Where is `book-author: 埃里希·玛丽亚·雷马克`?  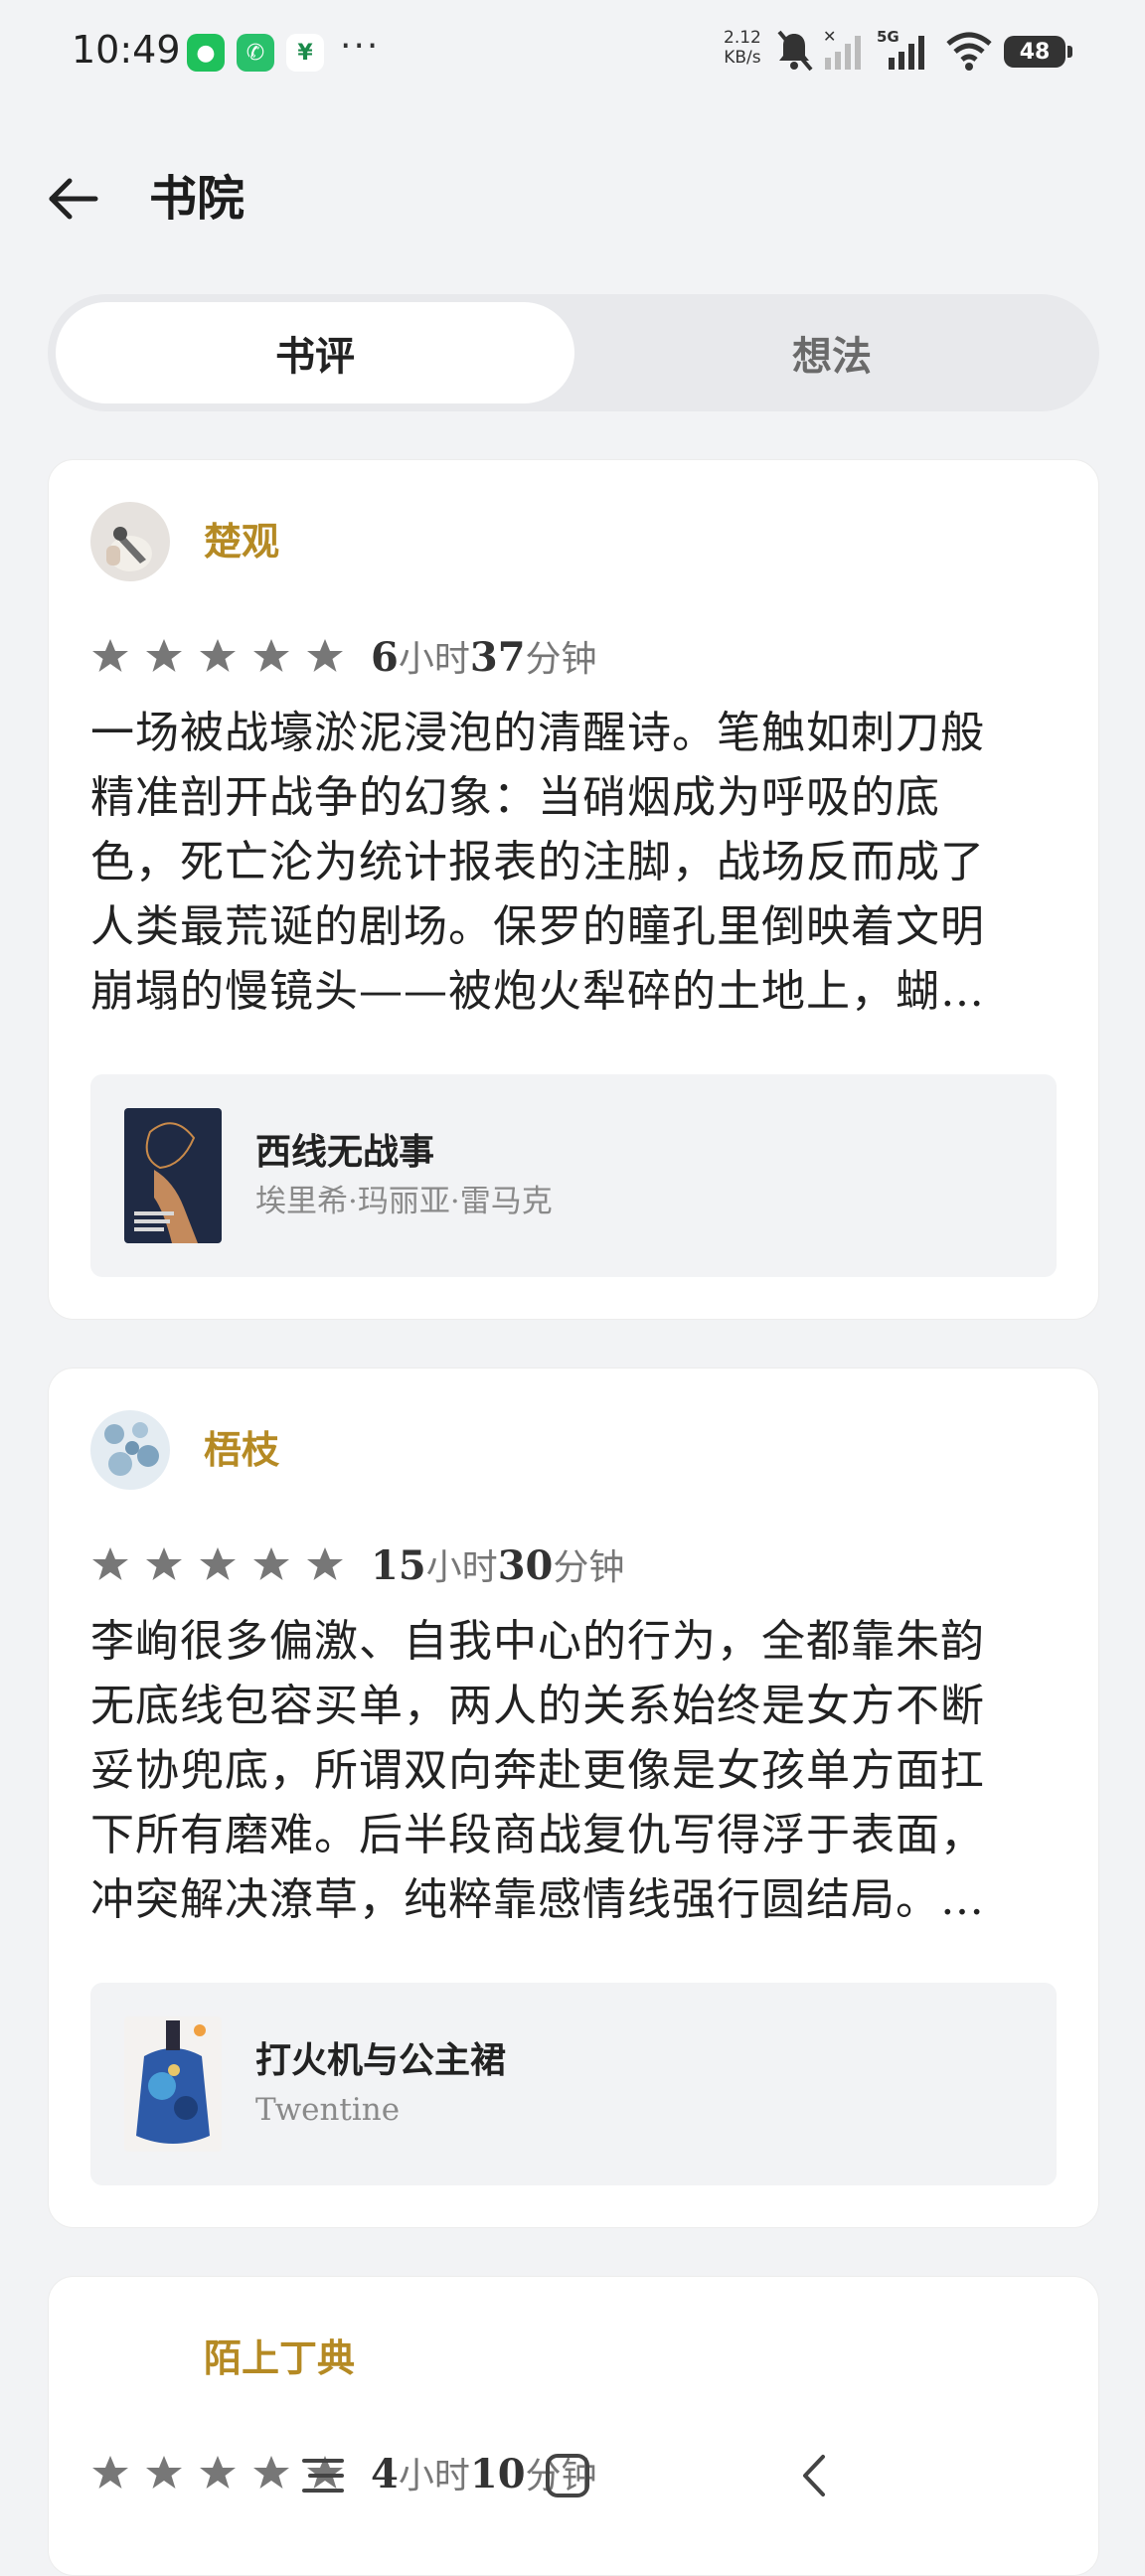 book-author: 埃里希·玛丽亚·雷马克 is located at coordinates (404, 1201).